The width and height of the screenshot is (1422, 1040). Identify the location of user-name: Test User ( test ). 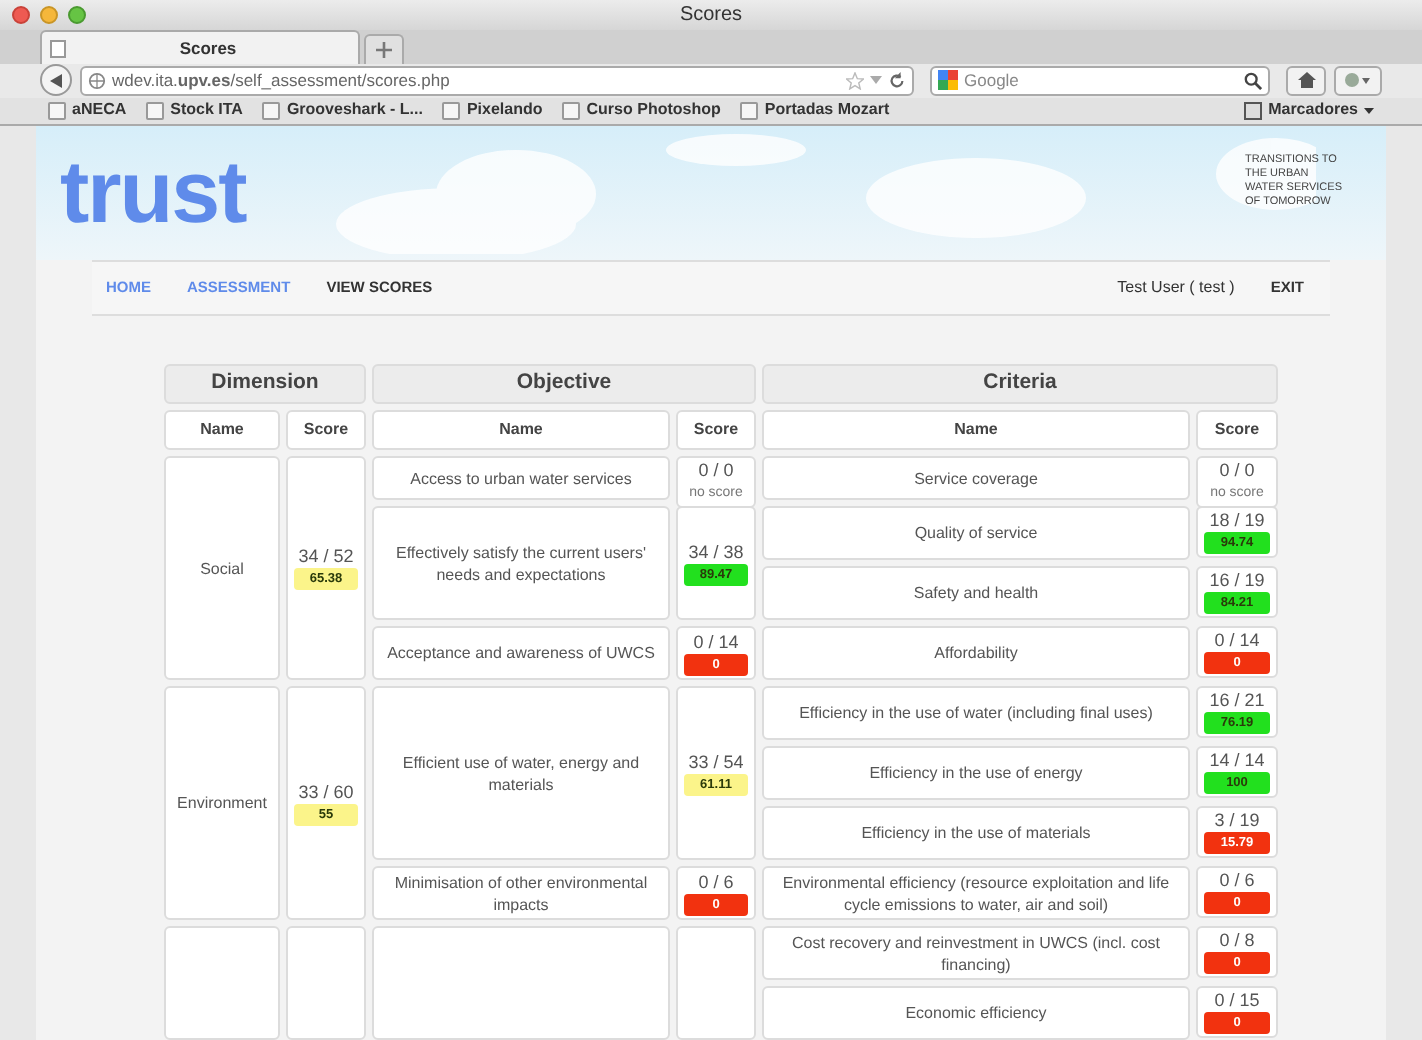
(1176, 288).